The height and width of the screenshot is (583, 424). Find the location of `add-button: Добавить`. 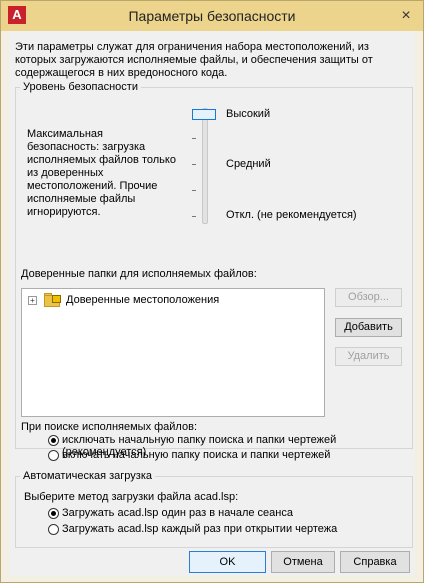

add-button: Добавить is located at coordinates (368, 327).